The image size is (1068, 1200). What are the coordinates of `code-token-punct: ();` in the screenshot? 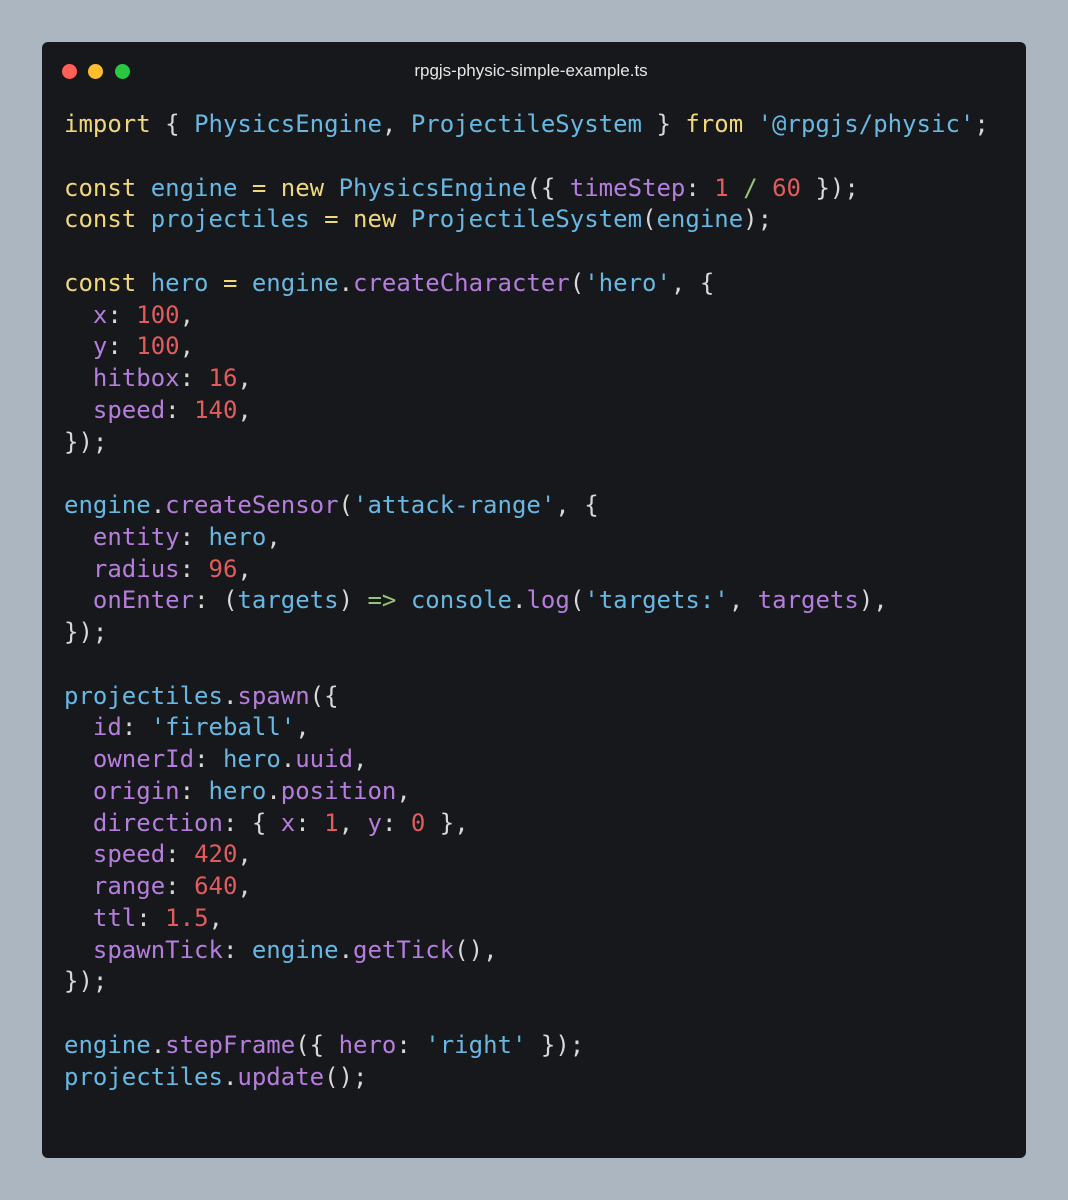 It's located at (346, 1076).